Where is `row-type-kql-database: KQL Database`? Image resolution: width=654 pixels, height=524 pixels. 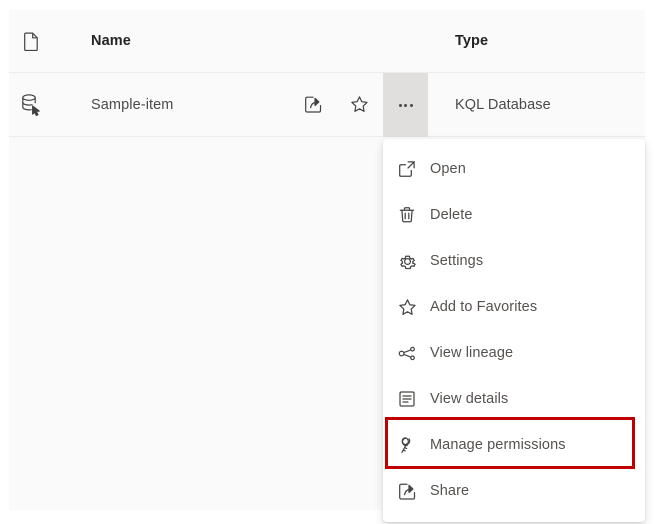
row-type-kql-database: KQL Database is located at coordinates (503, 104).